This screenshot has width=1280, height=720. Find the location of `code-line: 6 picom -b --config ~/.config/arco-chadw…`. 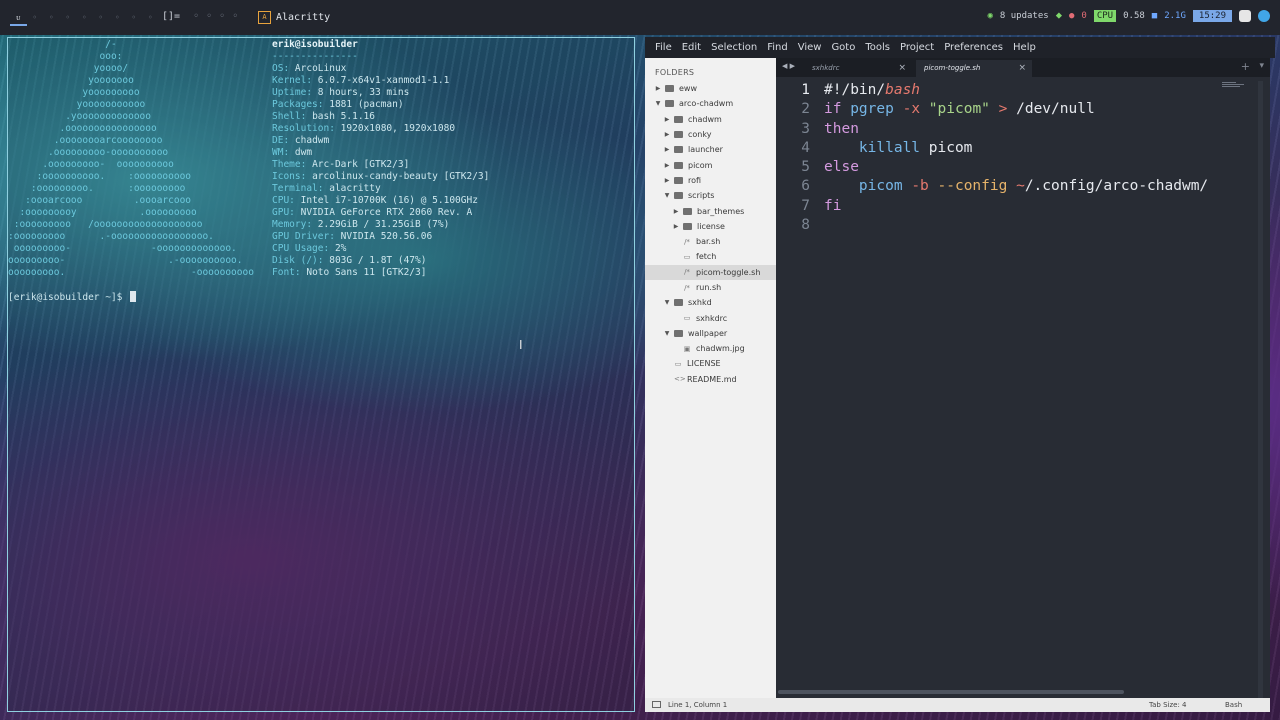

code-line: 6 picom -b --config ~/.config/arco-chadw… is located at coordinates (1006, 186).